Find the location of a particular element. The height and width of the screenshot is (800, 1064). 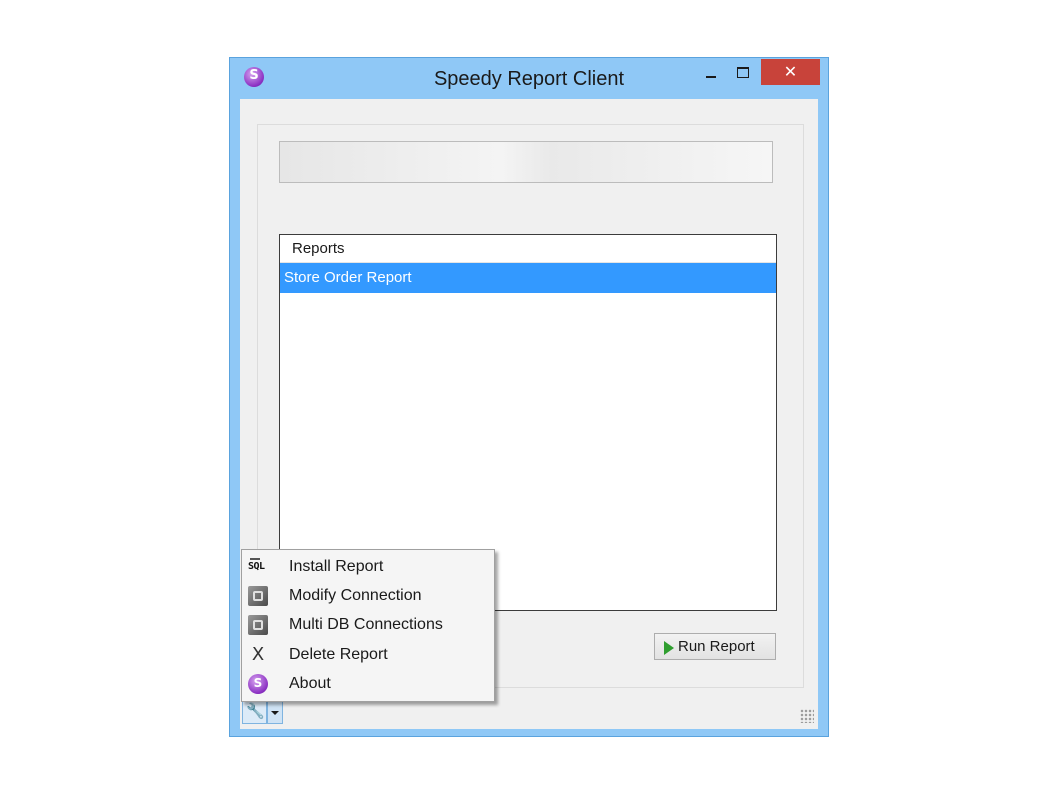

list-item: Store Order Report is located at coordinates (528, 278).